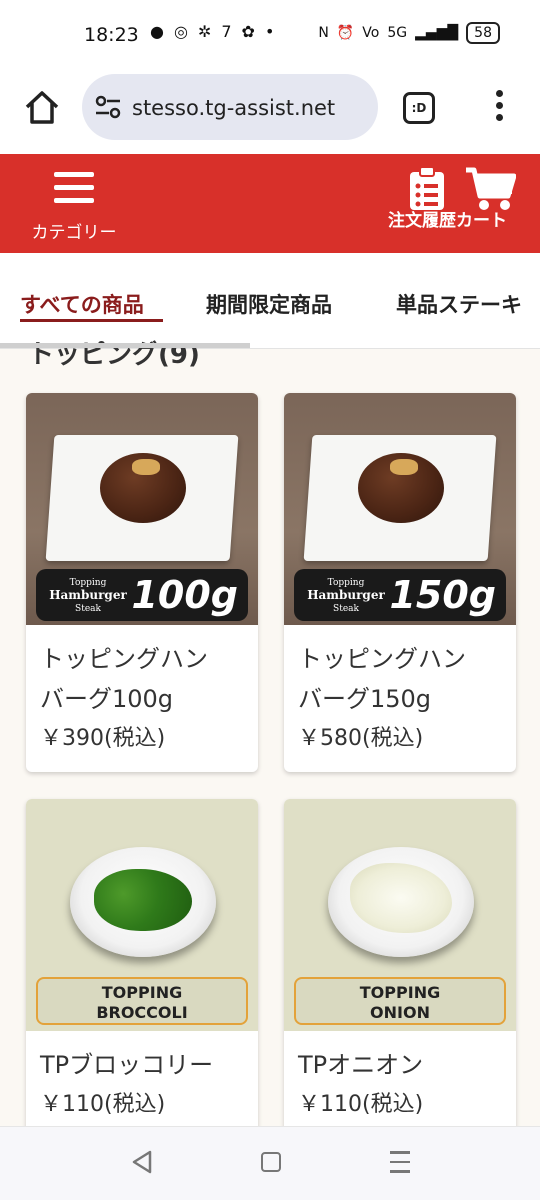 The height and width of the screenshot is (1200, 540). I want to click on product-name: TPオニオン, so click(361, 1065).